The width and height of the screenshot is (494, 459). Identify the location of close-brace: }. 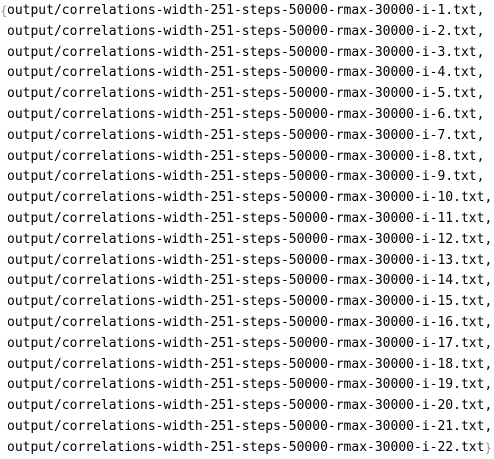
(488, 447).